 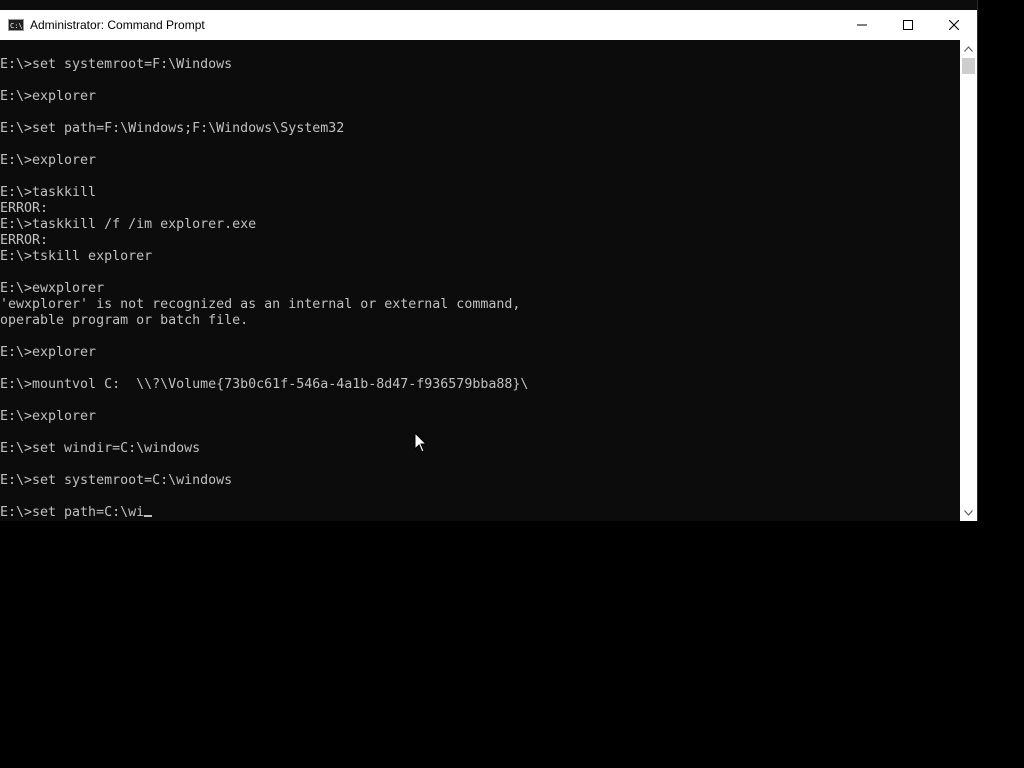 What do you see at coordinates (16, 25) in the screenshot?
I see `command-prompt-icon: C:\` at bounding box center [16, 25].